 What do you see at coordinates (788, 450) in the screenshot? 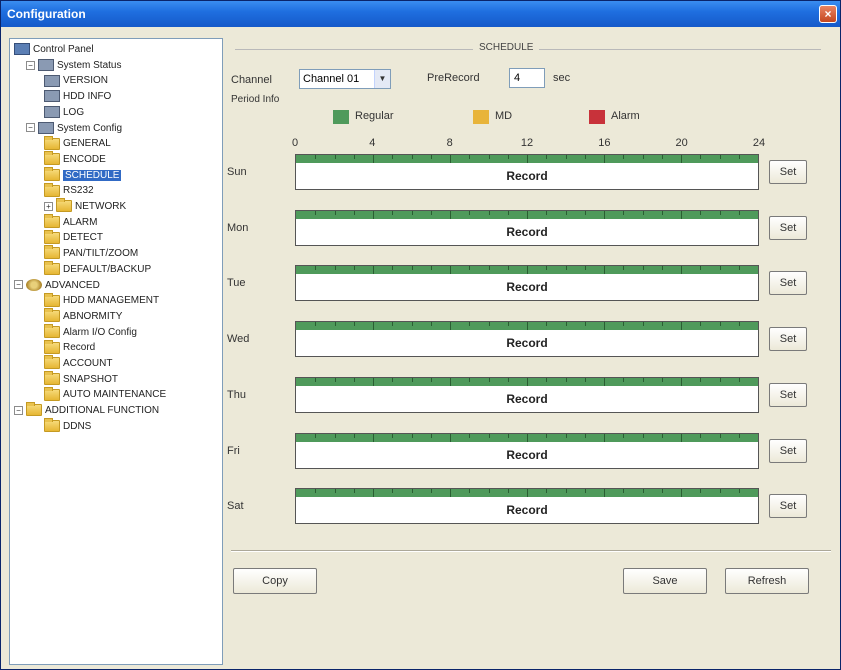
I see `set-button-fri: Set` at bounding box center [788, 450].